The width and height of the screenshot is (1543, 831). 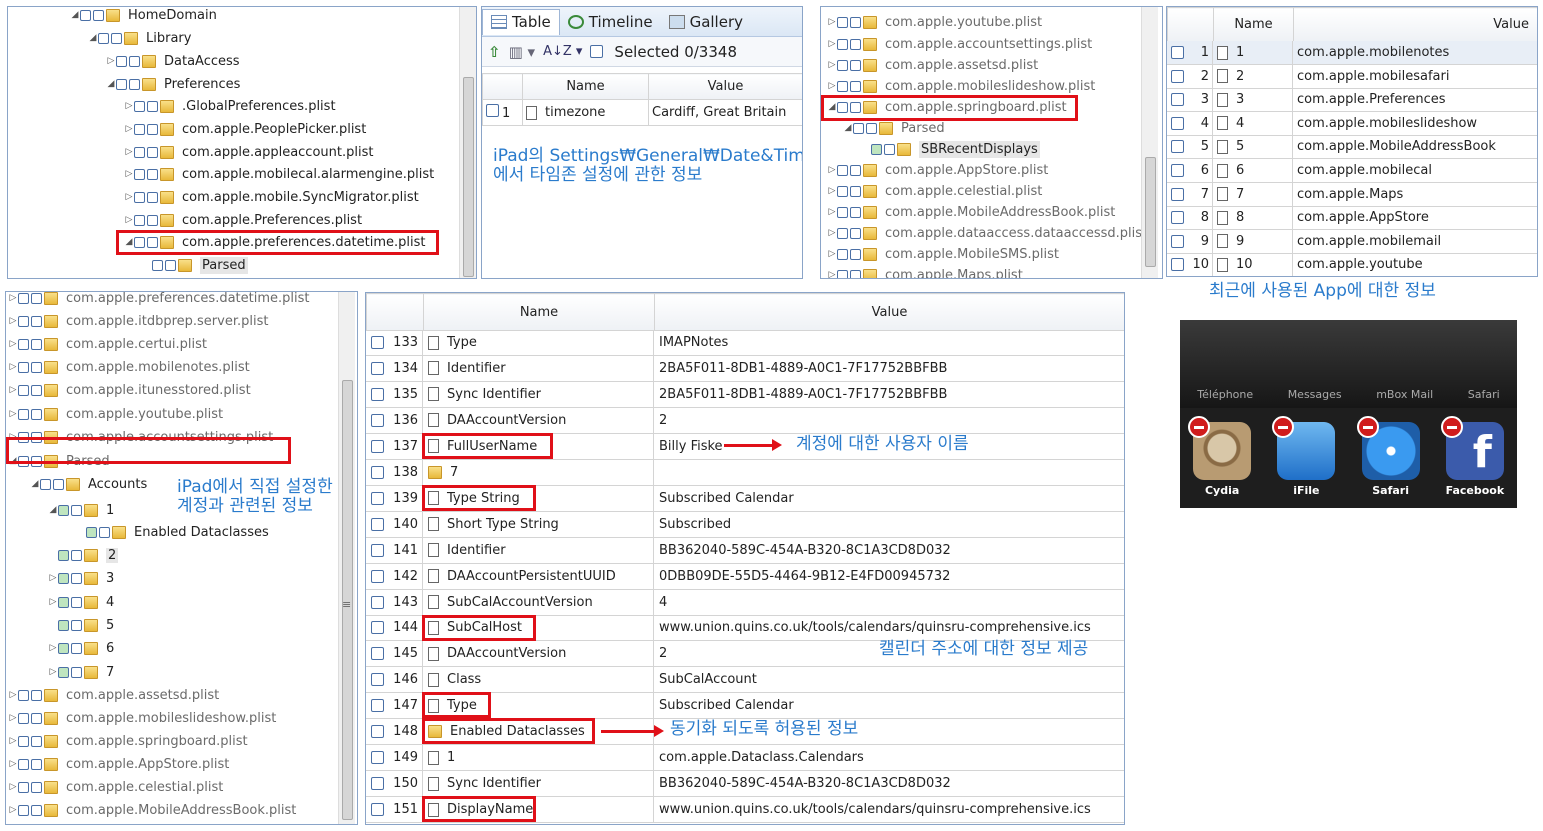 I want to click on tree-node: ▷ 4, so click(x=81, y=602).